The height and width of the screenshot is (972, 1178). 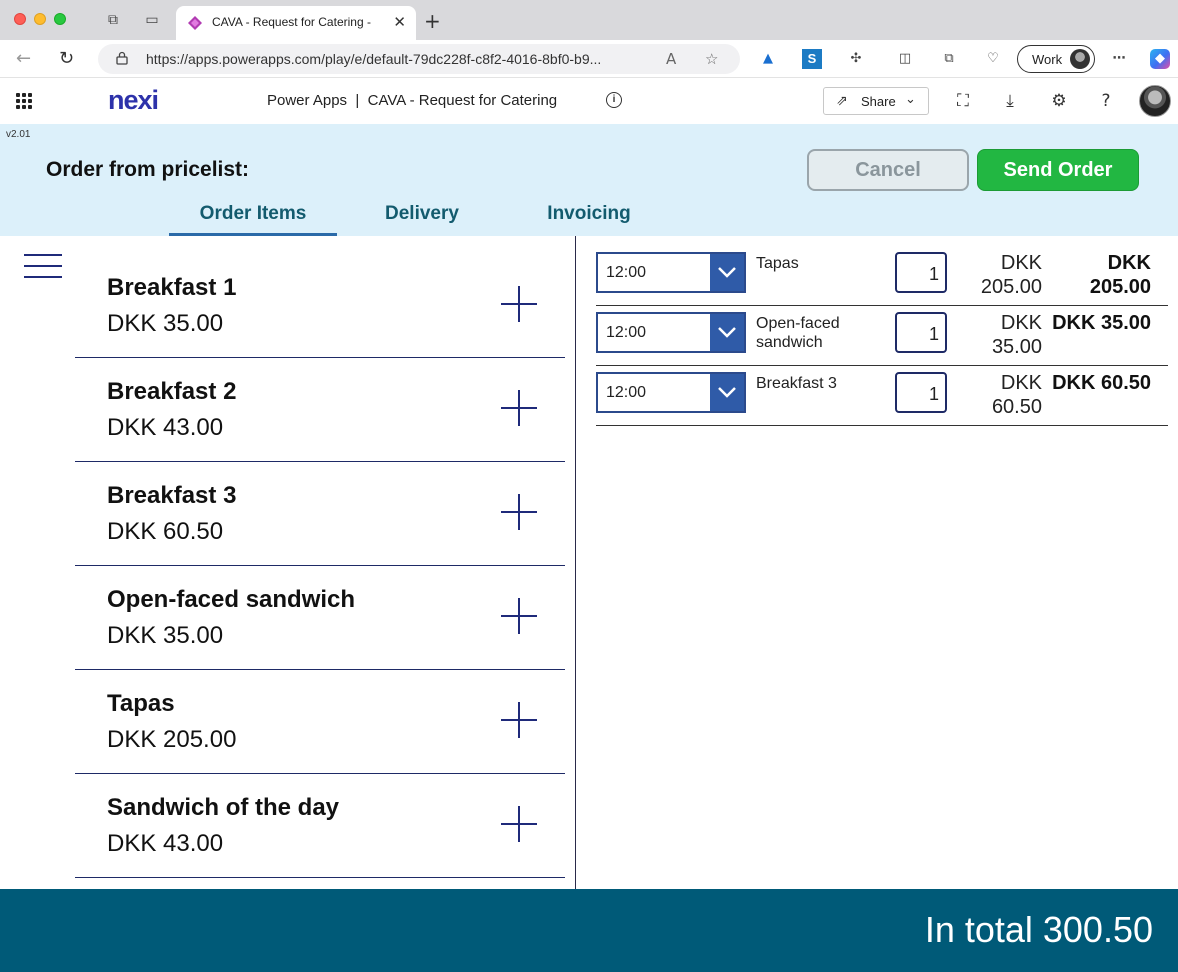 I want to click on profile-button: Work, so click(x=1056, y=59).